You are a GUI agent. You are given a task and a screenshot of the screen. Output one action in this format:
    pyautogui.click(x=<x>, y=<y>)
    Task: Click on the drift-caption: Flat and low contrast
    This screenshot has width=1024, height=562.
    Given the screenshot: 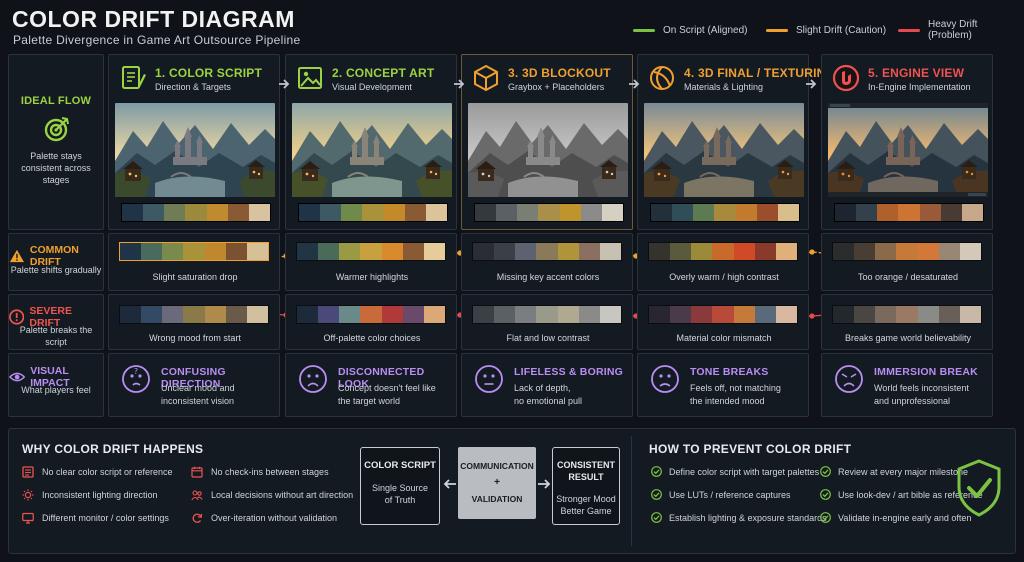 What is the action you would take?
    pyautogui.click(x=548, y=338)
    